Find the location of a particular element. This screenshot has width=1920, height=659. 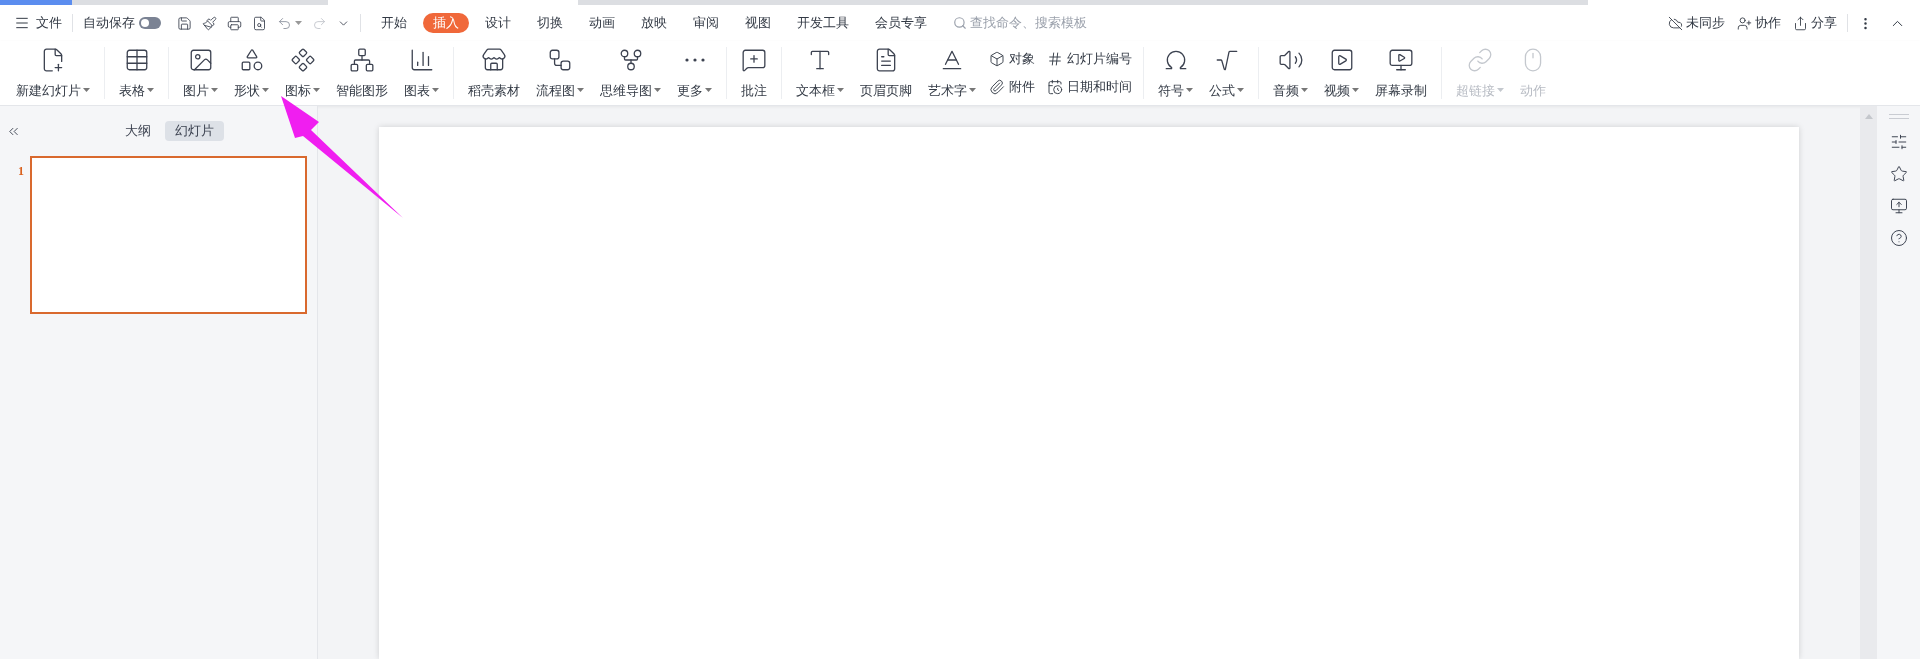

icons-icon is located at coordinates (302, 60).